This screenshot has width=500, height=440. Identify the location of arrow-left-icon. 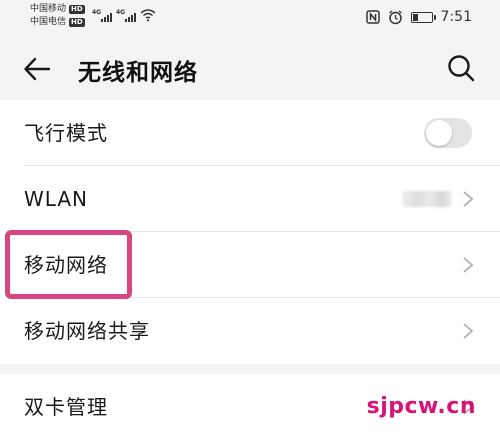
(37, 69).